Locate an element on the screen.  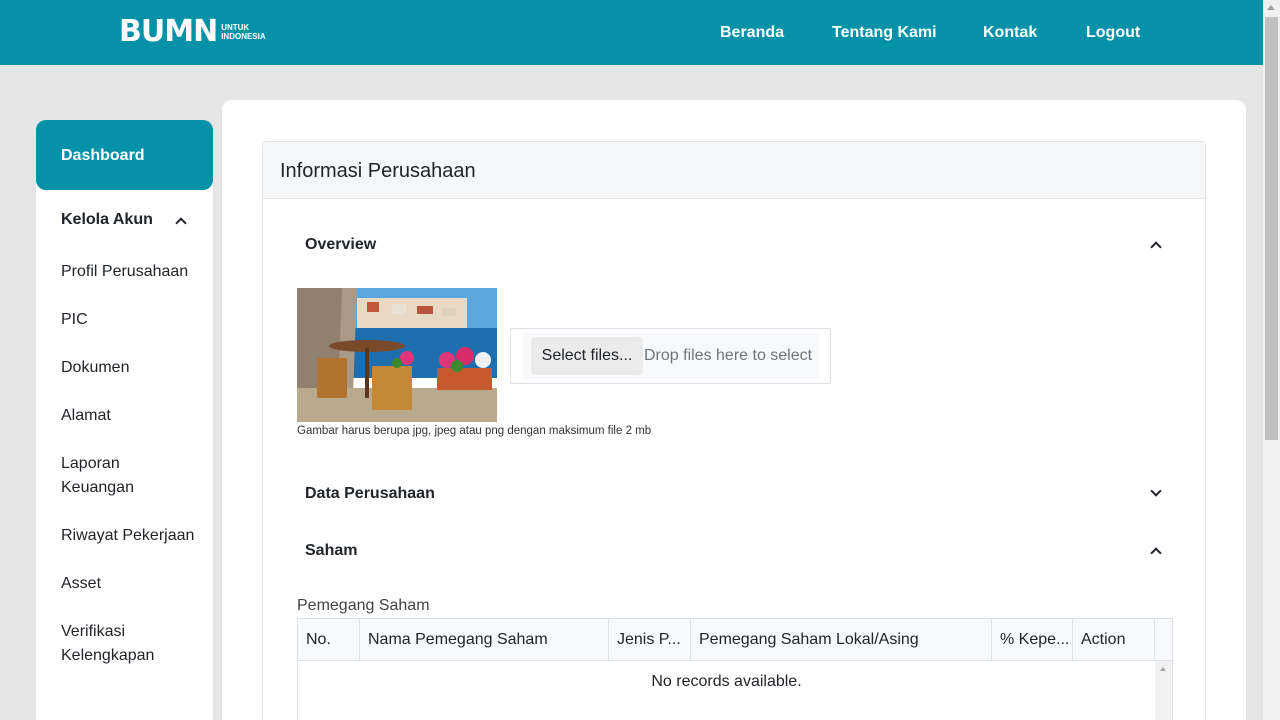
nav-beranda: Beranda is located at coordinates (752, 33).